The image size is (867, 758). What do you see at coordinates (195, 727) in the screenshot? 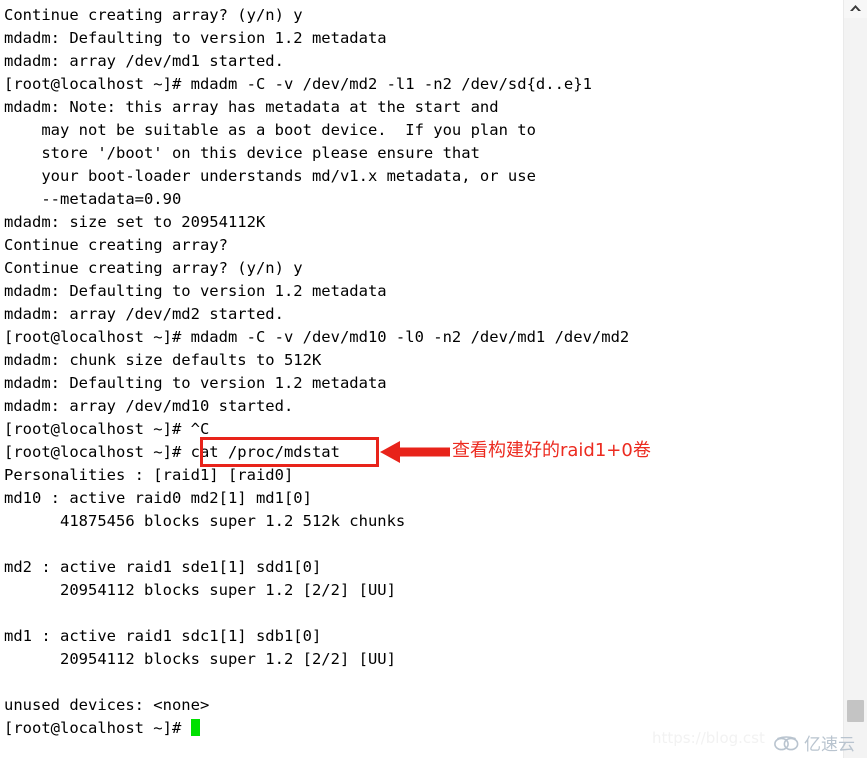
I see `terminal-cursor` at bounding box center [195, 727].